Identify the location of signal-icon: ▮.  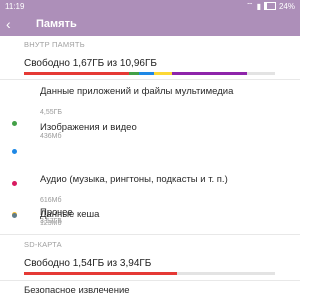
(258, 6).